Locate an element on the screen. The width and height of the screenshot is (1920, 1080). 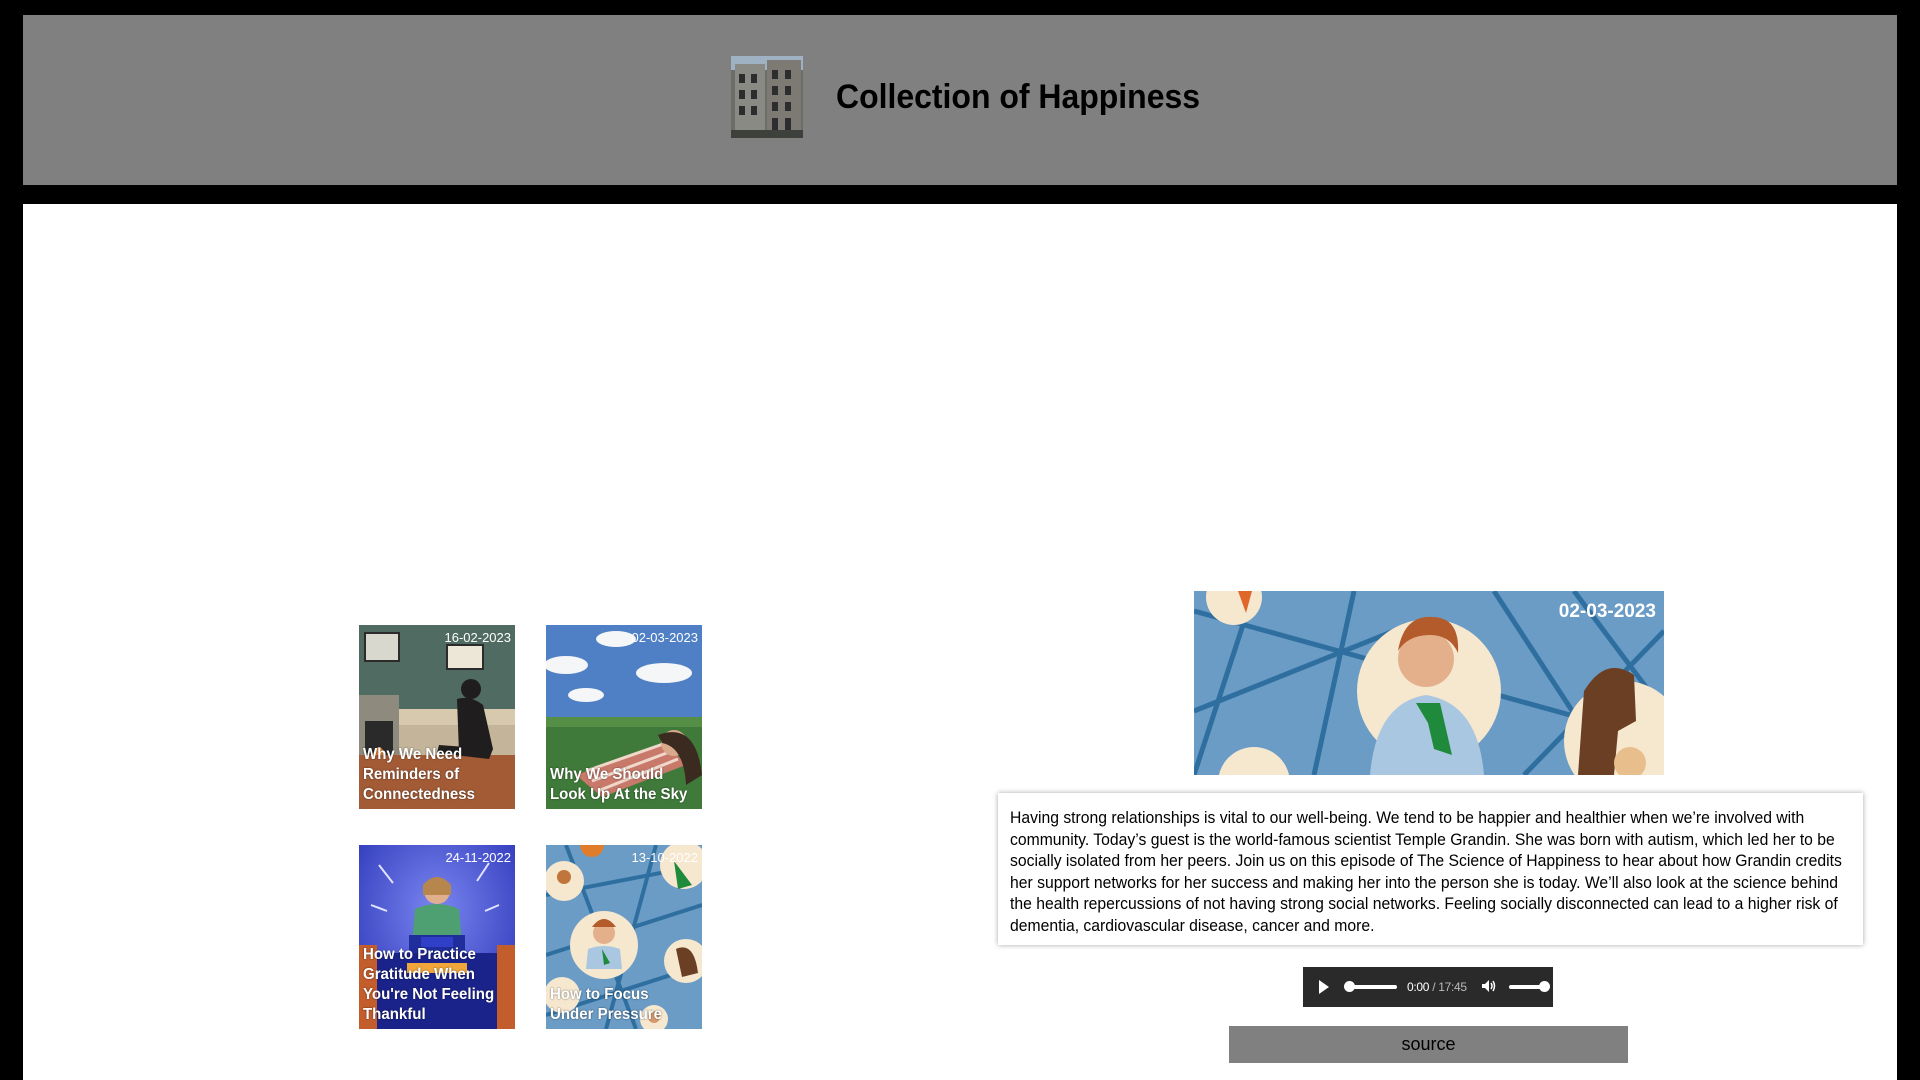
volume-slider is located at coordinates (1529, 986).